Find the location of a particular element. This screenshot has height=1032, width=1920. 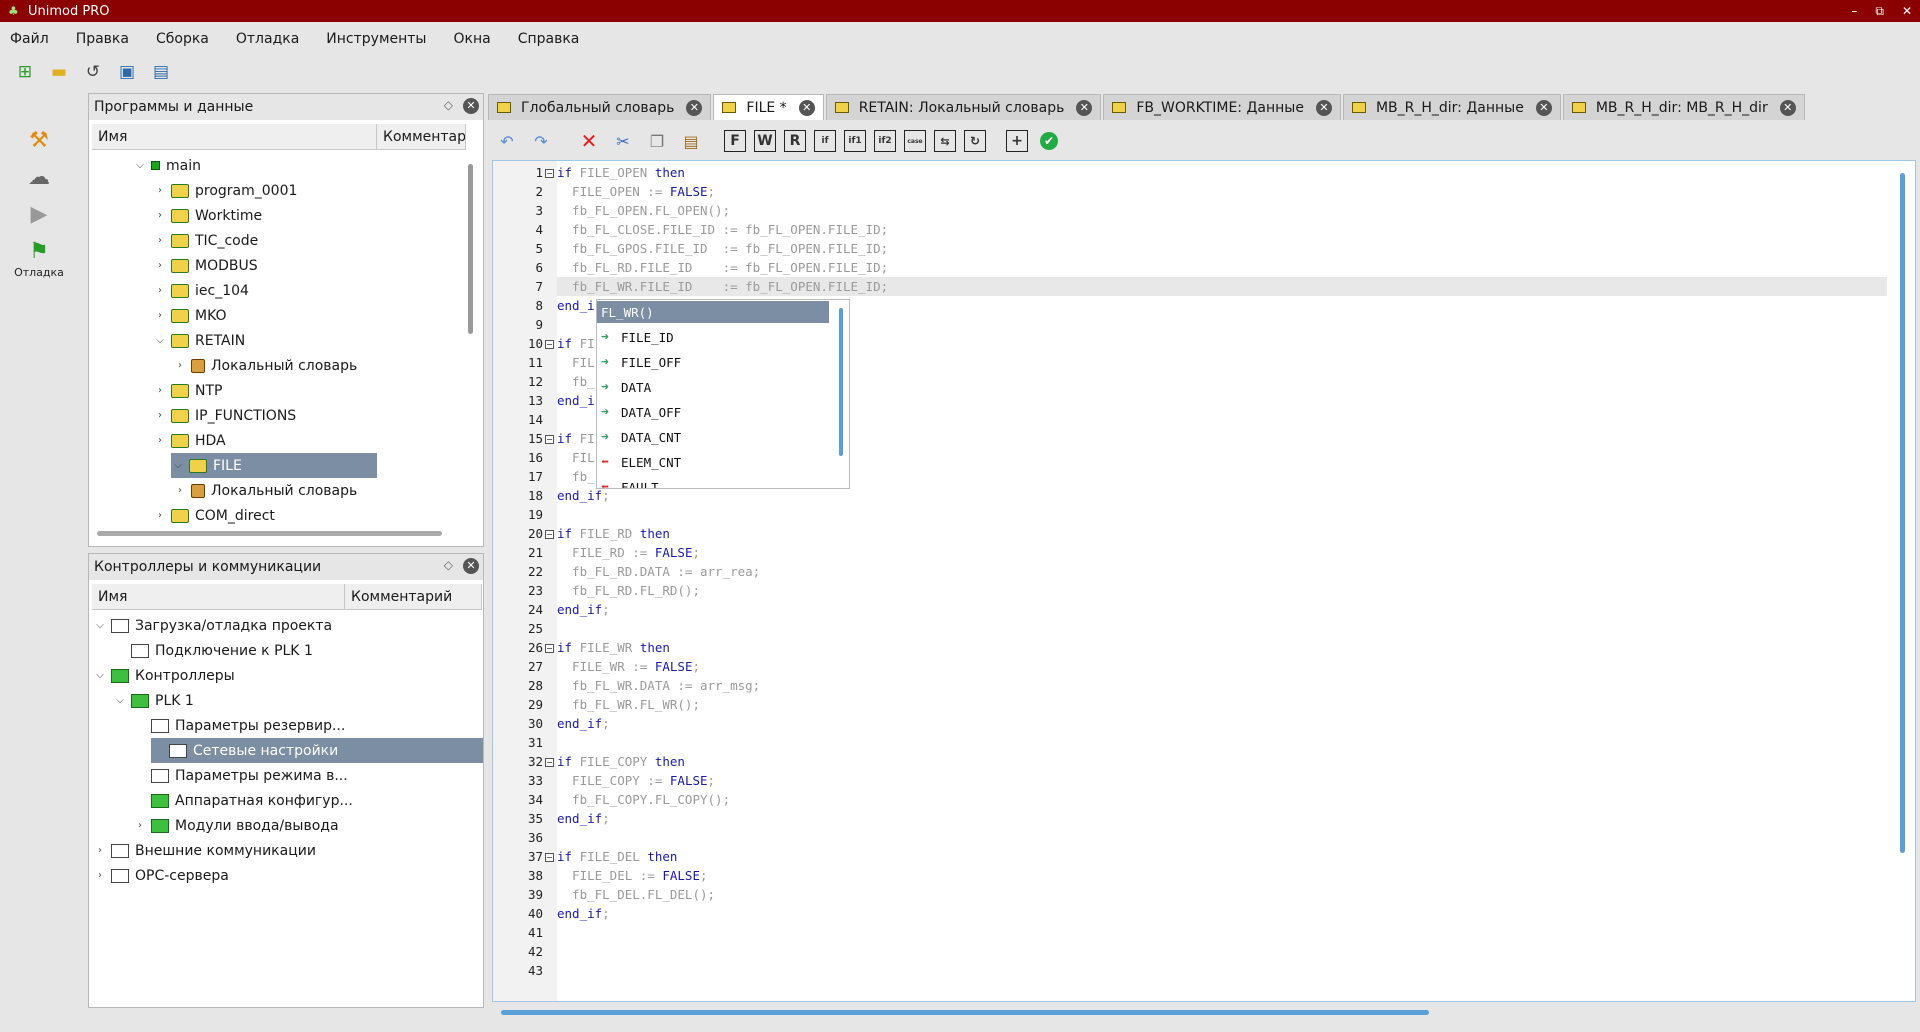

autocomplete-item: ➜ FILE_OFF is located at coordinates (713, 362).